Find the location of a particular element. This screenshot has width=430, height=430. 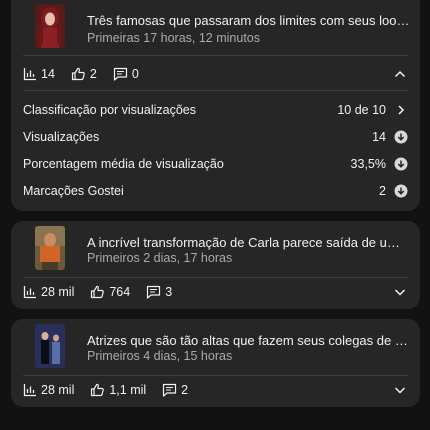

chevron-right-icon is located at coordinates (401, 110).